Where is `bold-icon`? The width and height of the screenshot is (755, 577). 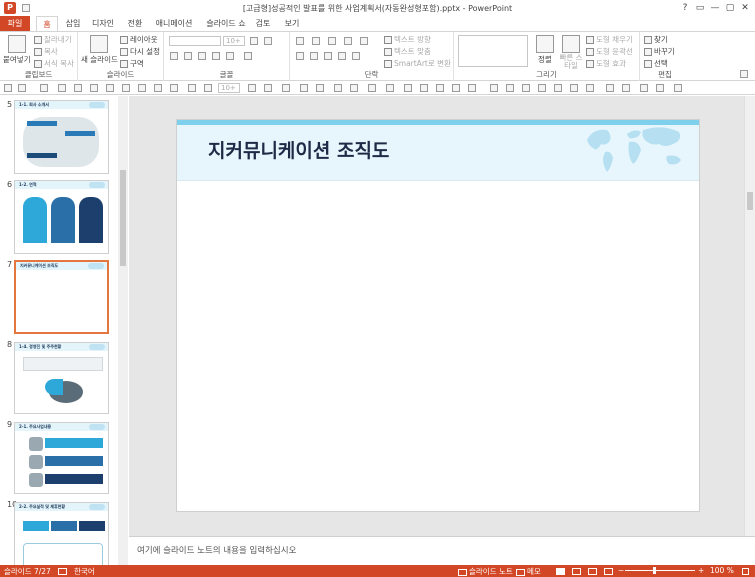
bold-icon is located at coordinates (174, 56).